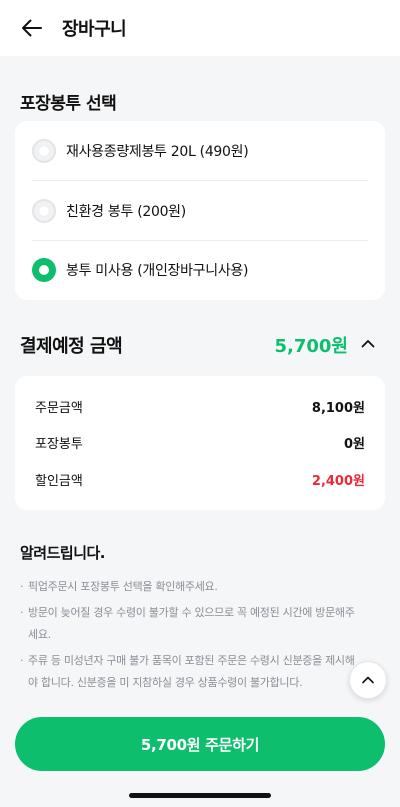 Image resolution: width=400 pixels, height=807 pixels. What do you see at coordinates (200, 28) in the screenshot?
I see `top-app-bar: 장바구니` at bounding box center [200, 28].